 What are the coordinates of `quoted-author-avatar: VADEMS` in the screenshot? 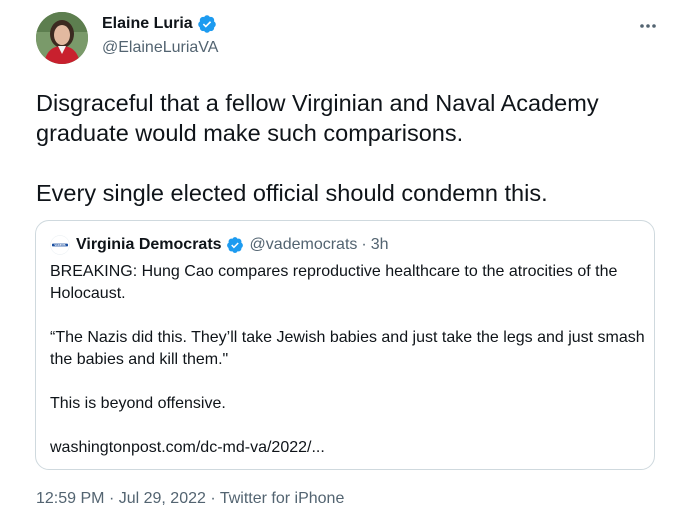 It's located at (60, 245).